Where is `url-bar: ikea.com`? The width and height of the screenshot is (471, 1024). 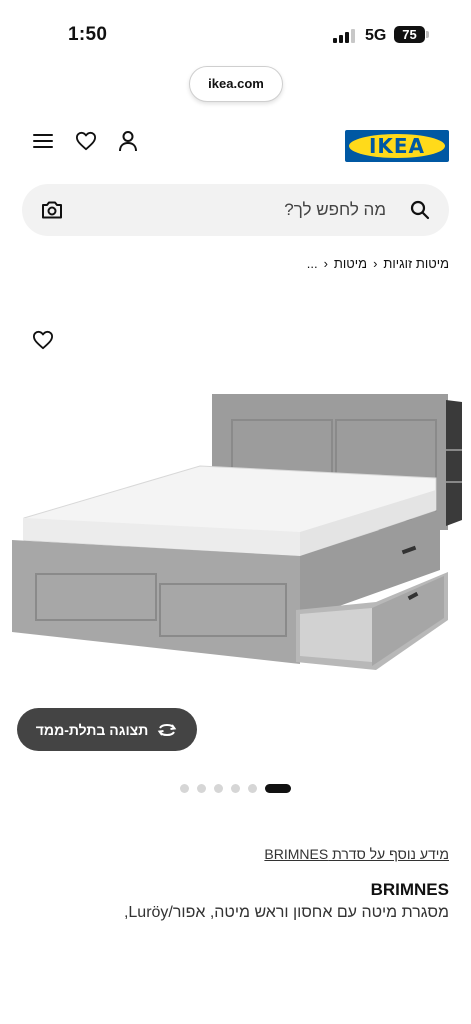
url-bar: ikea.com is located at coordinates (236, 84).